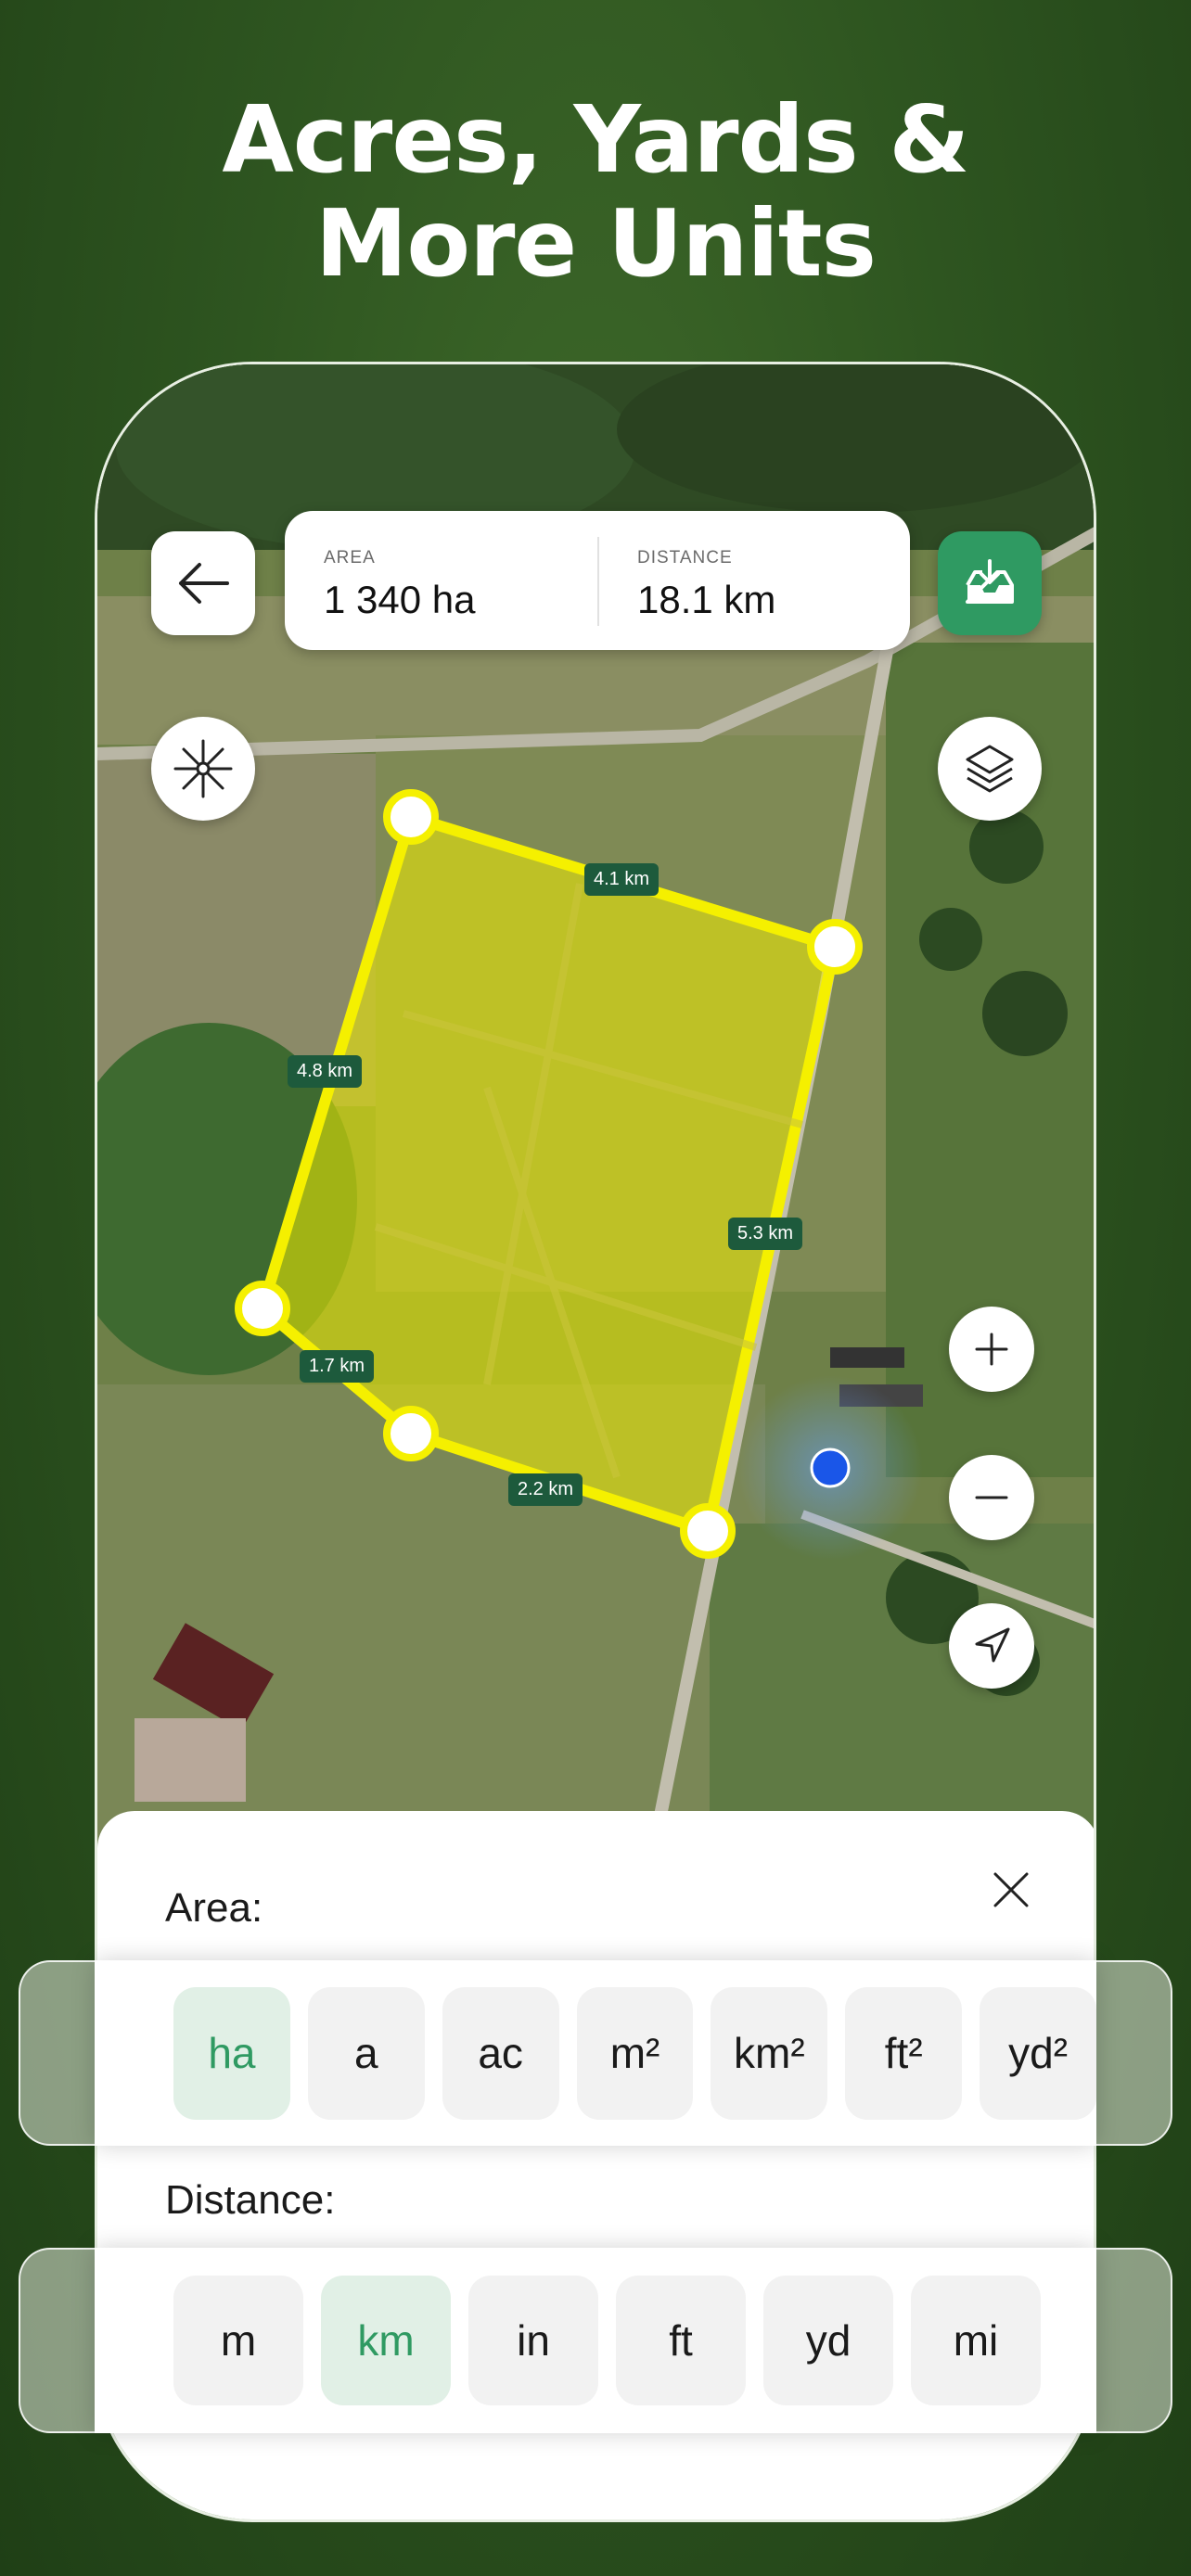 The height and width of the screenshot is (2576, 1191). I want to click on measurement-card: AREA 1 340 ha DISTANCE 18.1 km, so click(597, 580).